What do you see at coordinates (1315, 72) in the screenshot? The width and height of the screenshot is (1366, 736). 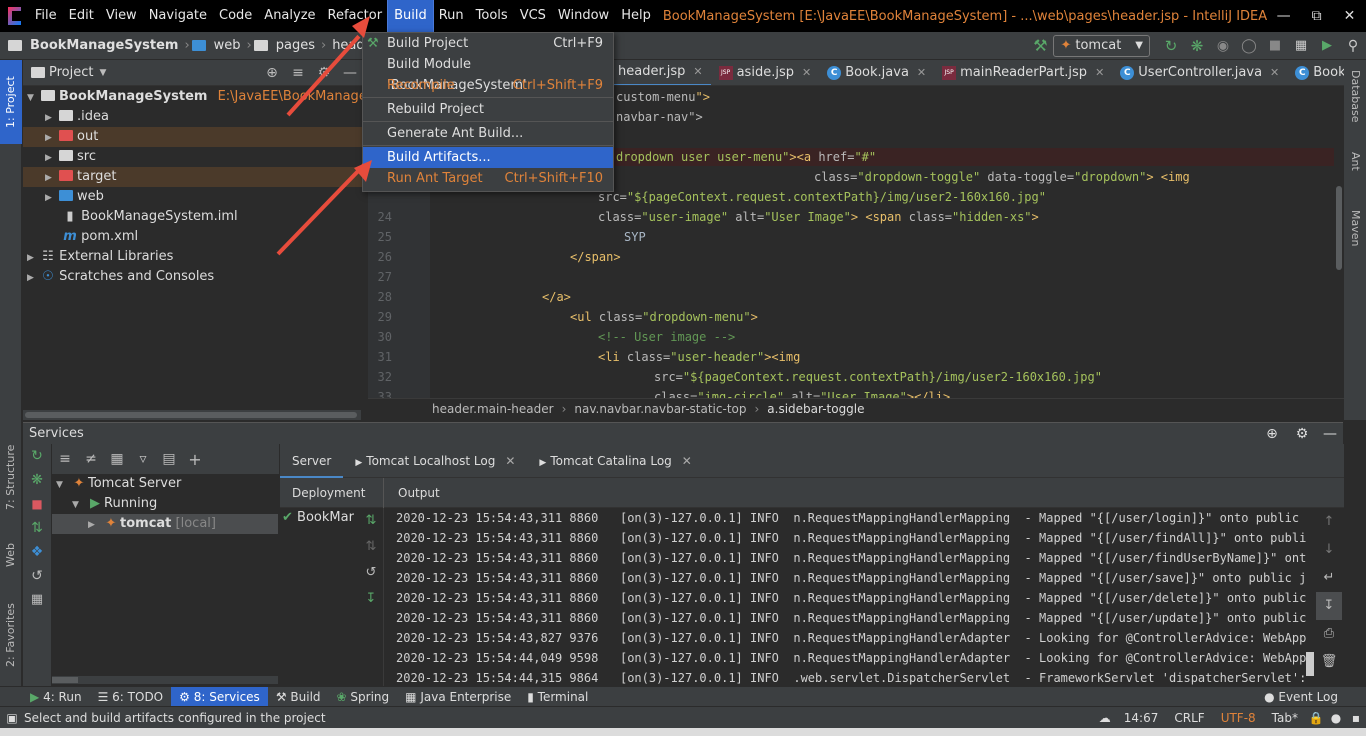 I see `tab-book-controller: CBookCon` at bounding box center [1315, 72].